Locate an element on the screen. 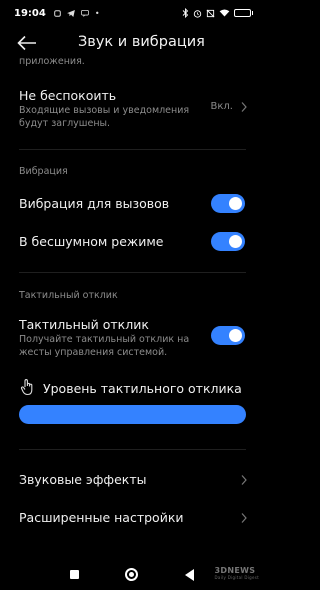 The width and height of the screenshot is (320, 590). sound-effects-title: Звуковые эффекты is located at coordinates (83, 479).